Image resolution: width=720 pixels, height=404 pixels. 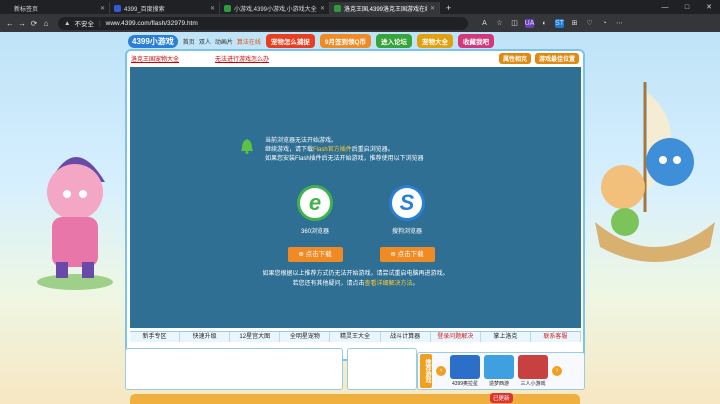 What do you see at coordinates (249, 41) in the screenshot?
I see `nav-link-algo: 算法在线` at bounding box center [249, 41].